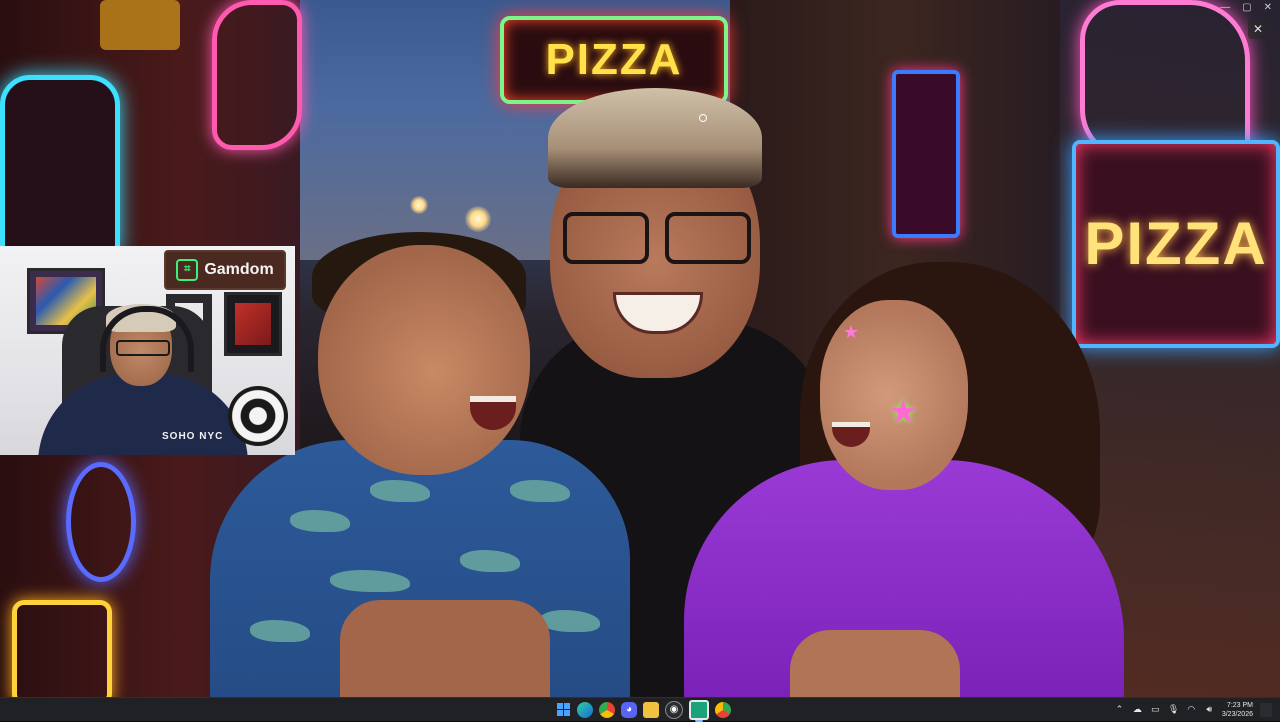 The height and width of the screenshot is (722, 1280). What do you see at coordinates (585, 709) in the screenshot?
I see `edge-icon` at bounding box center [585, 709].